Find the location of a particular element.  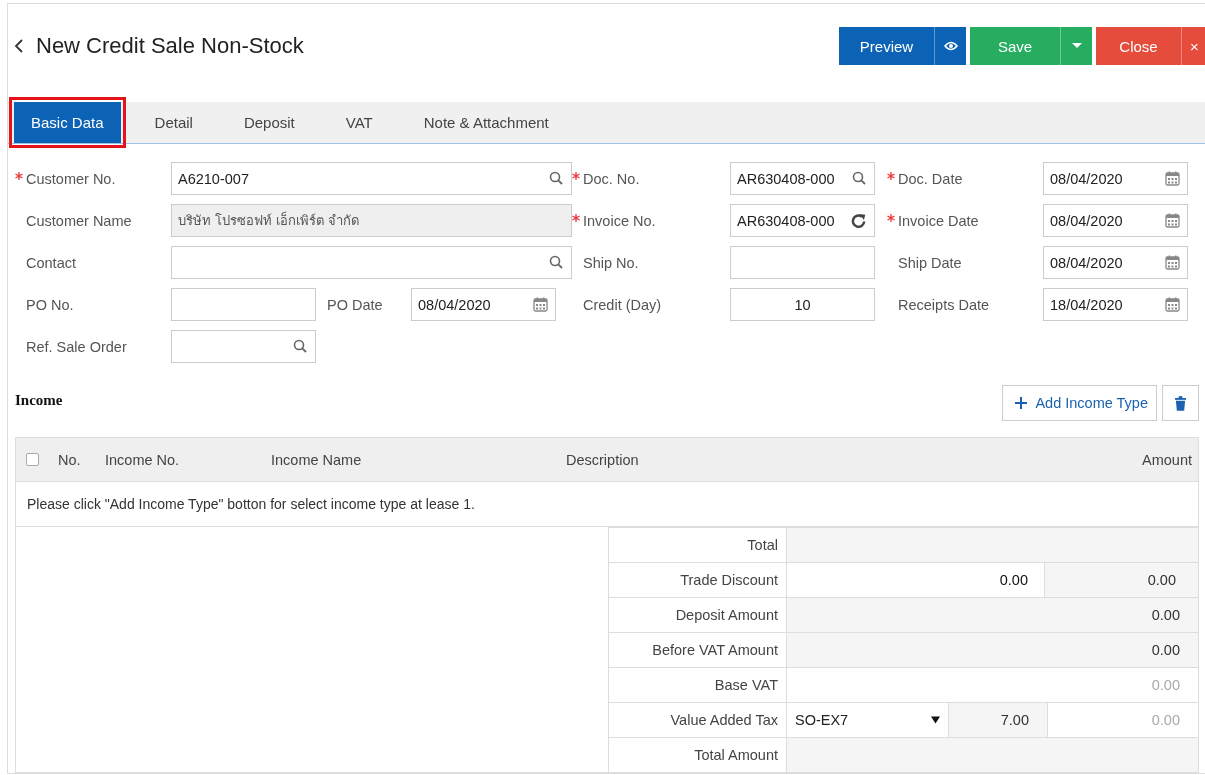

tab: VAT is located at coordinates (359, 122).